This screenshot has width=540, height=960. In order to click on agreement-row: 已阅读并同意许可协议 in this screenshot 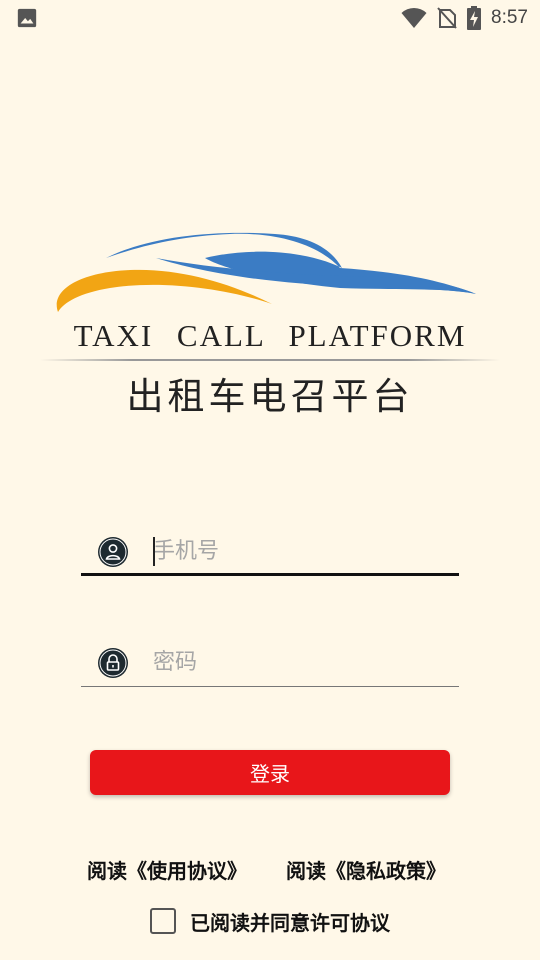, I will do `click(270, 921)`.